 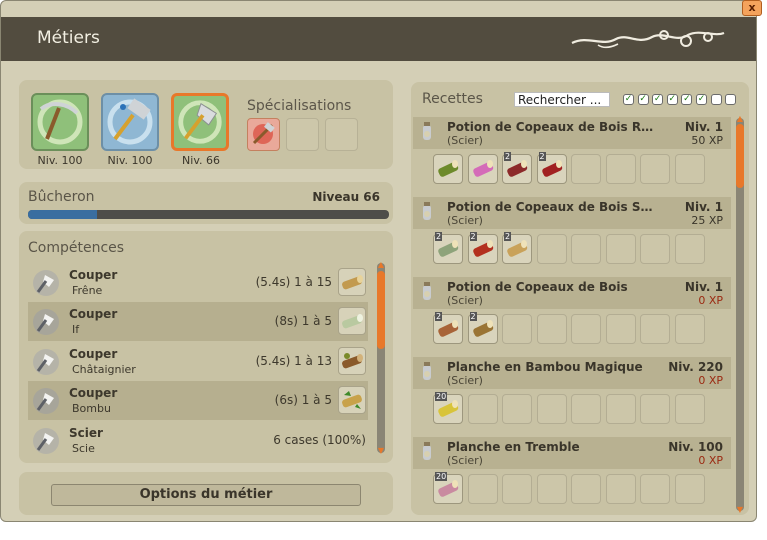 I want to click on recipe-header: Planche en Tremble (Scier) Niv. 100 0 XP, so click(x=572, y=453).